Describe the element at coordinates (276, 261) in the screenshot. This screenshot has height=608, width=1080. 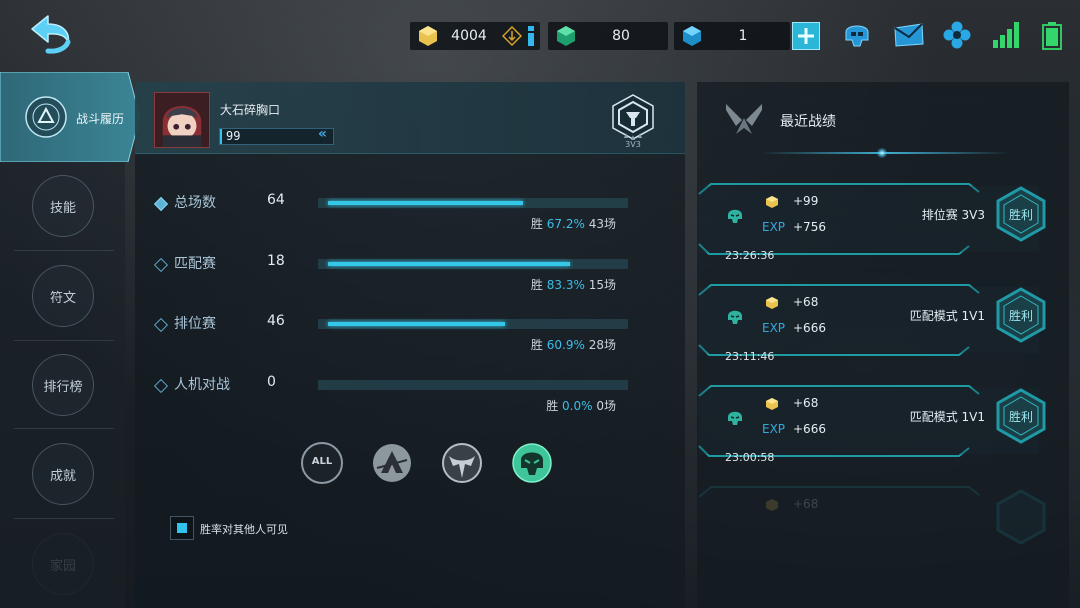
I see `stat-count: 18` at that location.